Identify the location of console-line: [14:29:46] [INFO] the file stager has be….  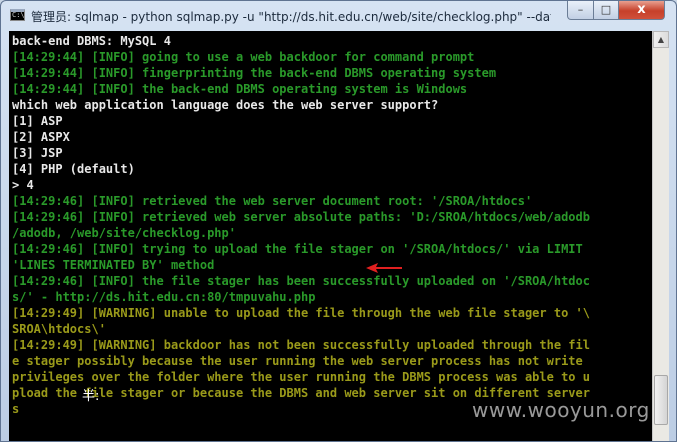
(301, 281).